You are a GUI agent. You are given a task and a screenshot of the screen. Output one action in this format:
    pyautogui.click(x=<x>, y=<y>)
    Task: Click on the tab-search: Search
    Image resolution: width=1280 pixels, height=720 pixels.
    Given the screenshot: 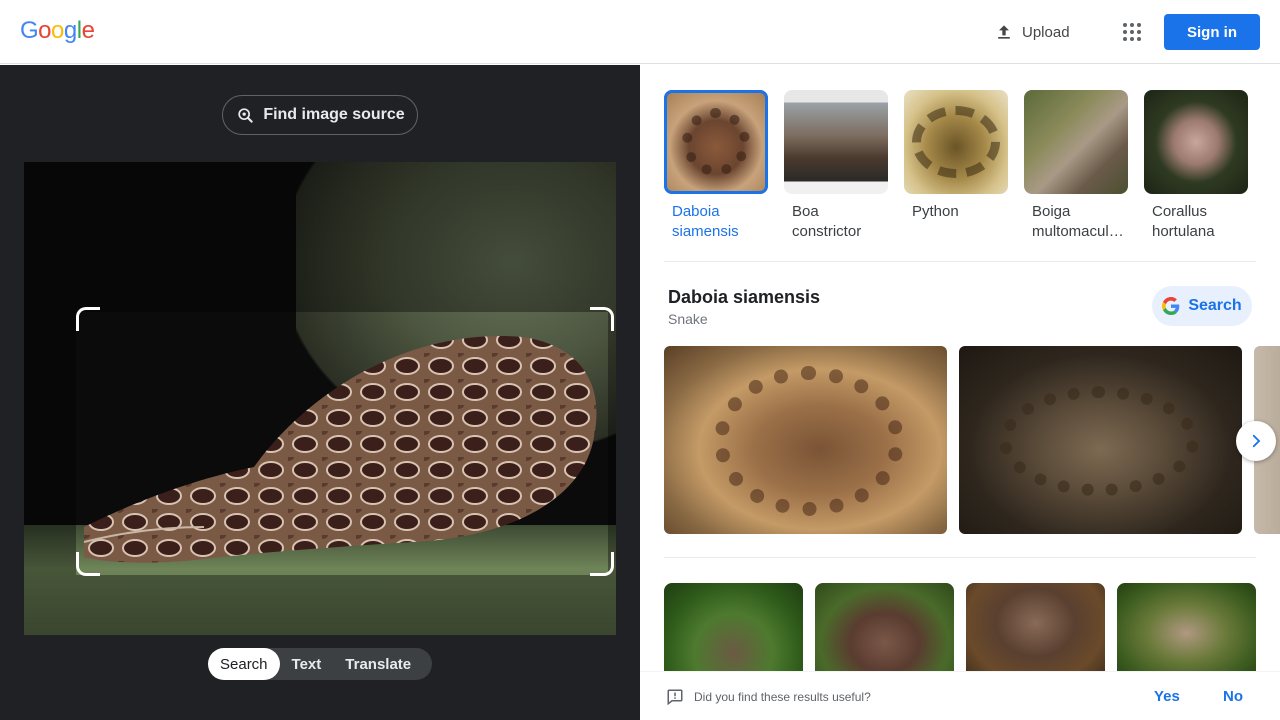 What is the action you would take?
    pyautogui.click(x=244, y=664)
    